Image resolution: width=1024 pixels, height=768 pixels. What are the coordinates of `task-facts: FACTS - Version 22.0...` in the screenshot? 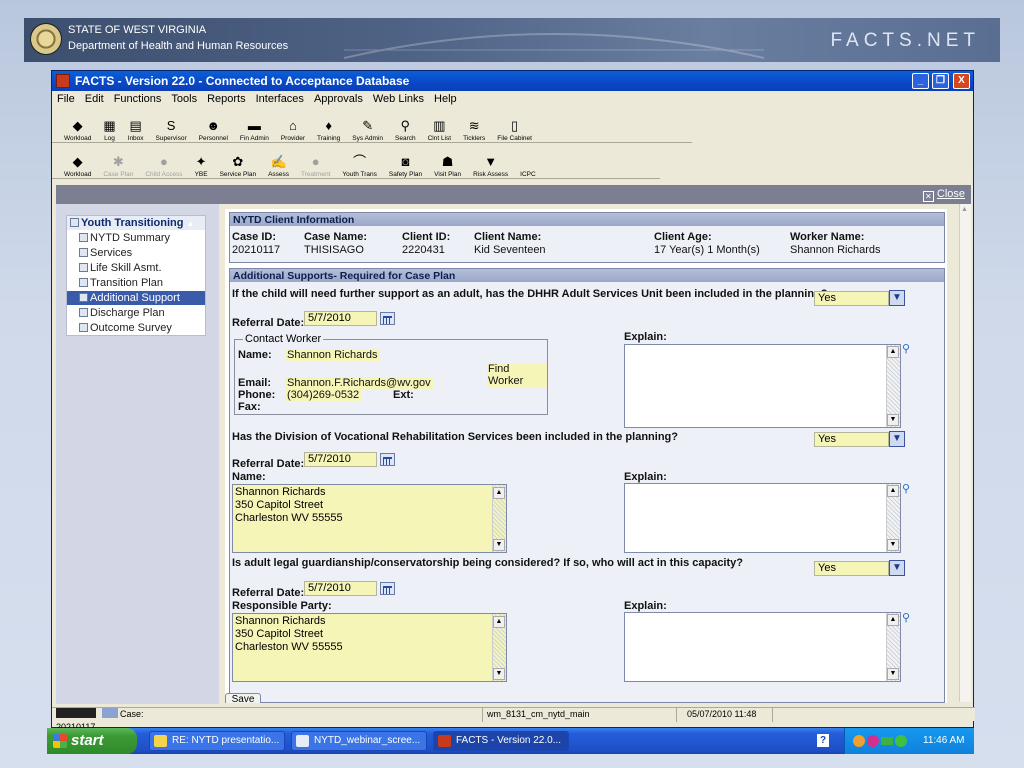 It's located at (501, 741).